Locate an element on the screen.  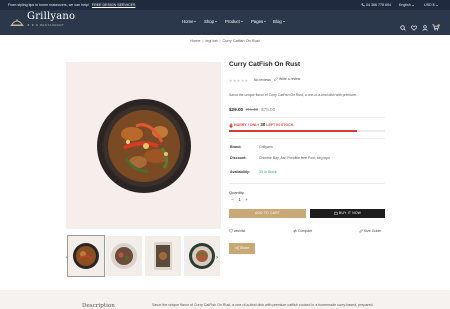
ruler-icon is located at coordinates (361, 231).